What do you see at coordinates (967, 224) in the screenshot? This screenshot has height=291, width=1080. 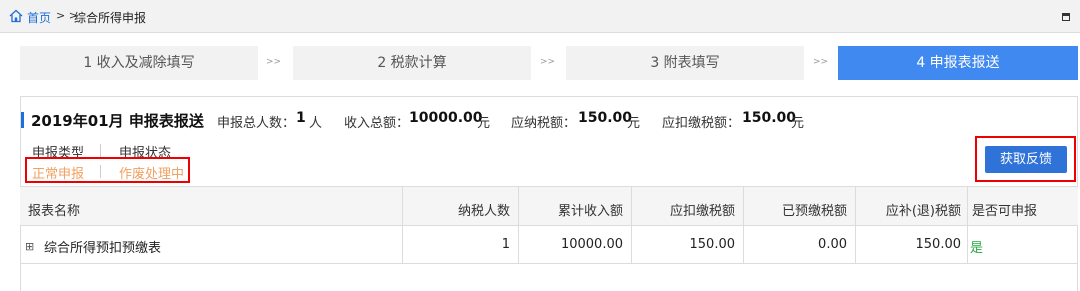 I see `column-divider` at bounding box center [967, 224].